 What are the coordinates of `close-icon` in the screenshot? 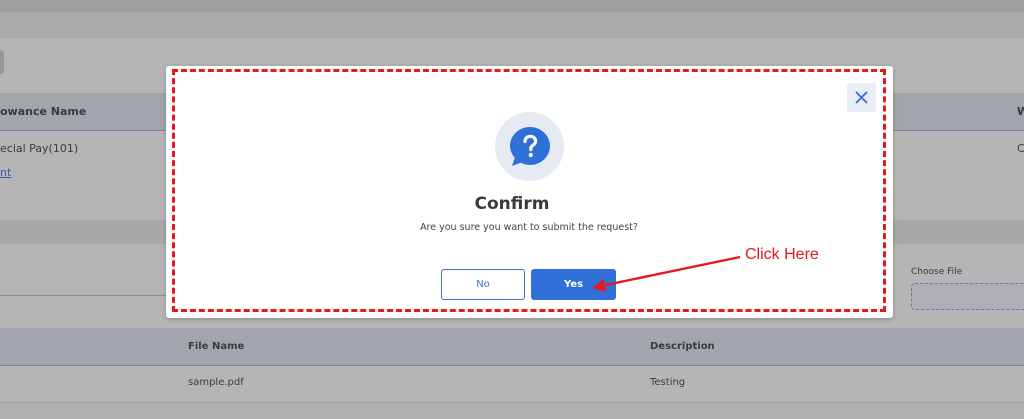 It's located at (861, 97).